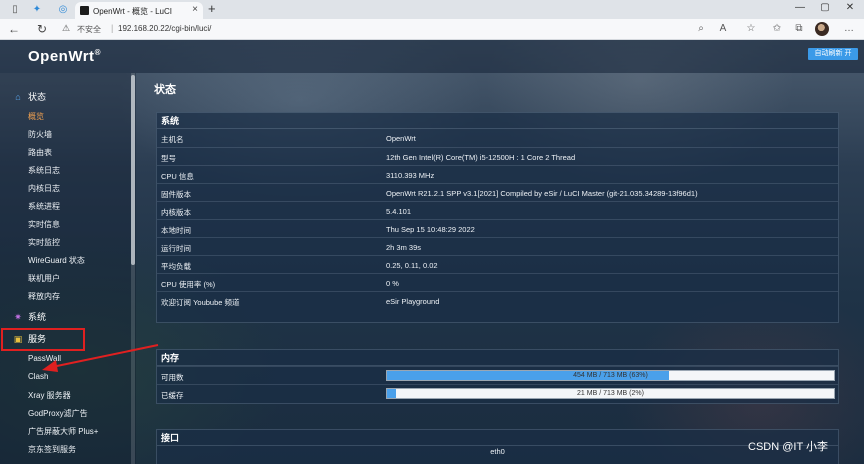  I want to click on sidebar-group-label: 状态, so click(37, 97).